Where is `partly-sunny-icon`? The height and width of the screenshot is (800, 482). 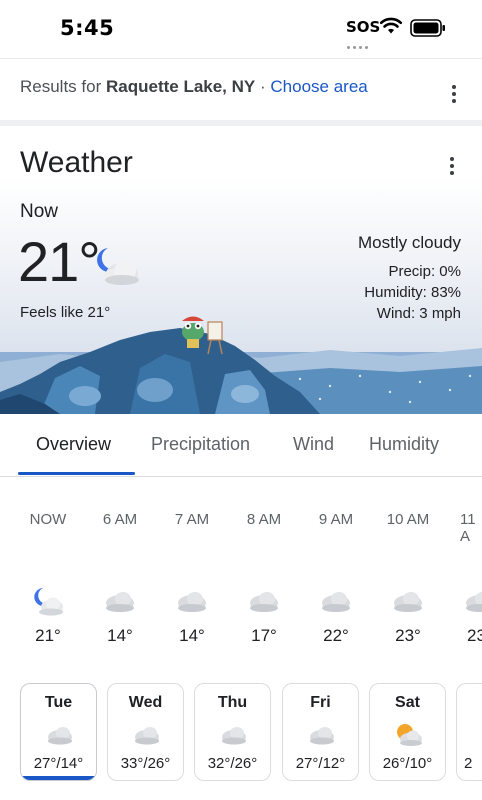 partly-sunny-icon is located at coordinates (409, 735).